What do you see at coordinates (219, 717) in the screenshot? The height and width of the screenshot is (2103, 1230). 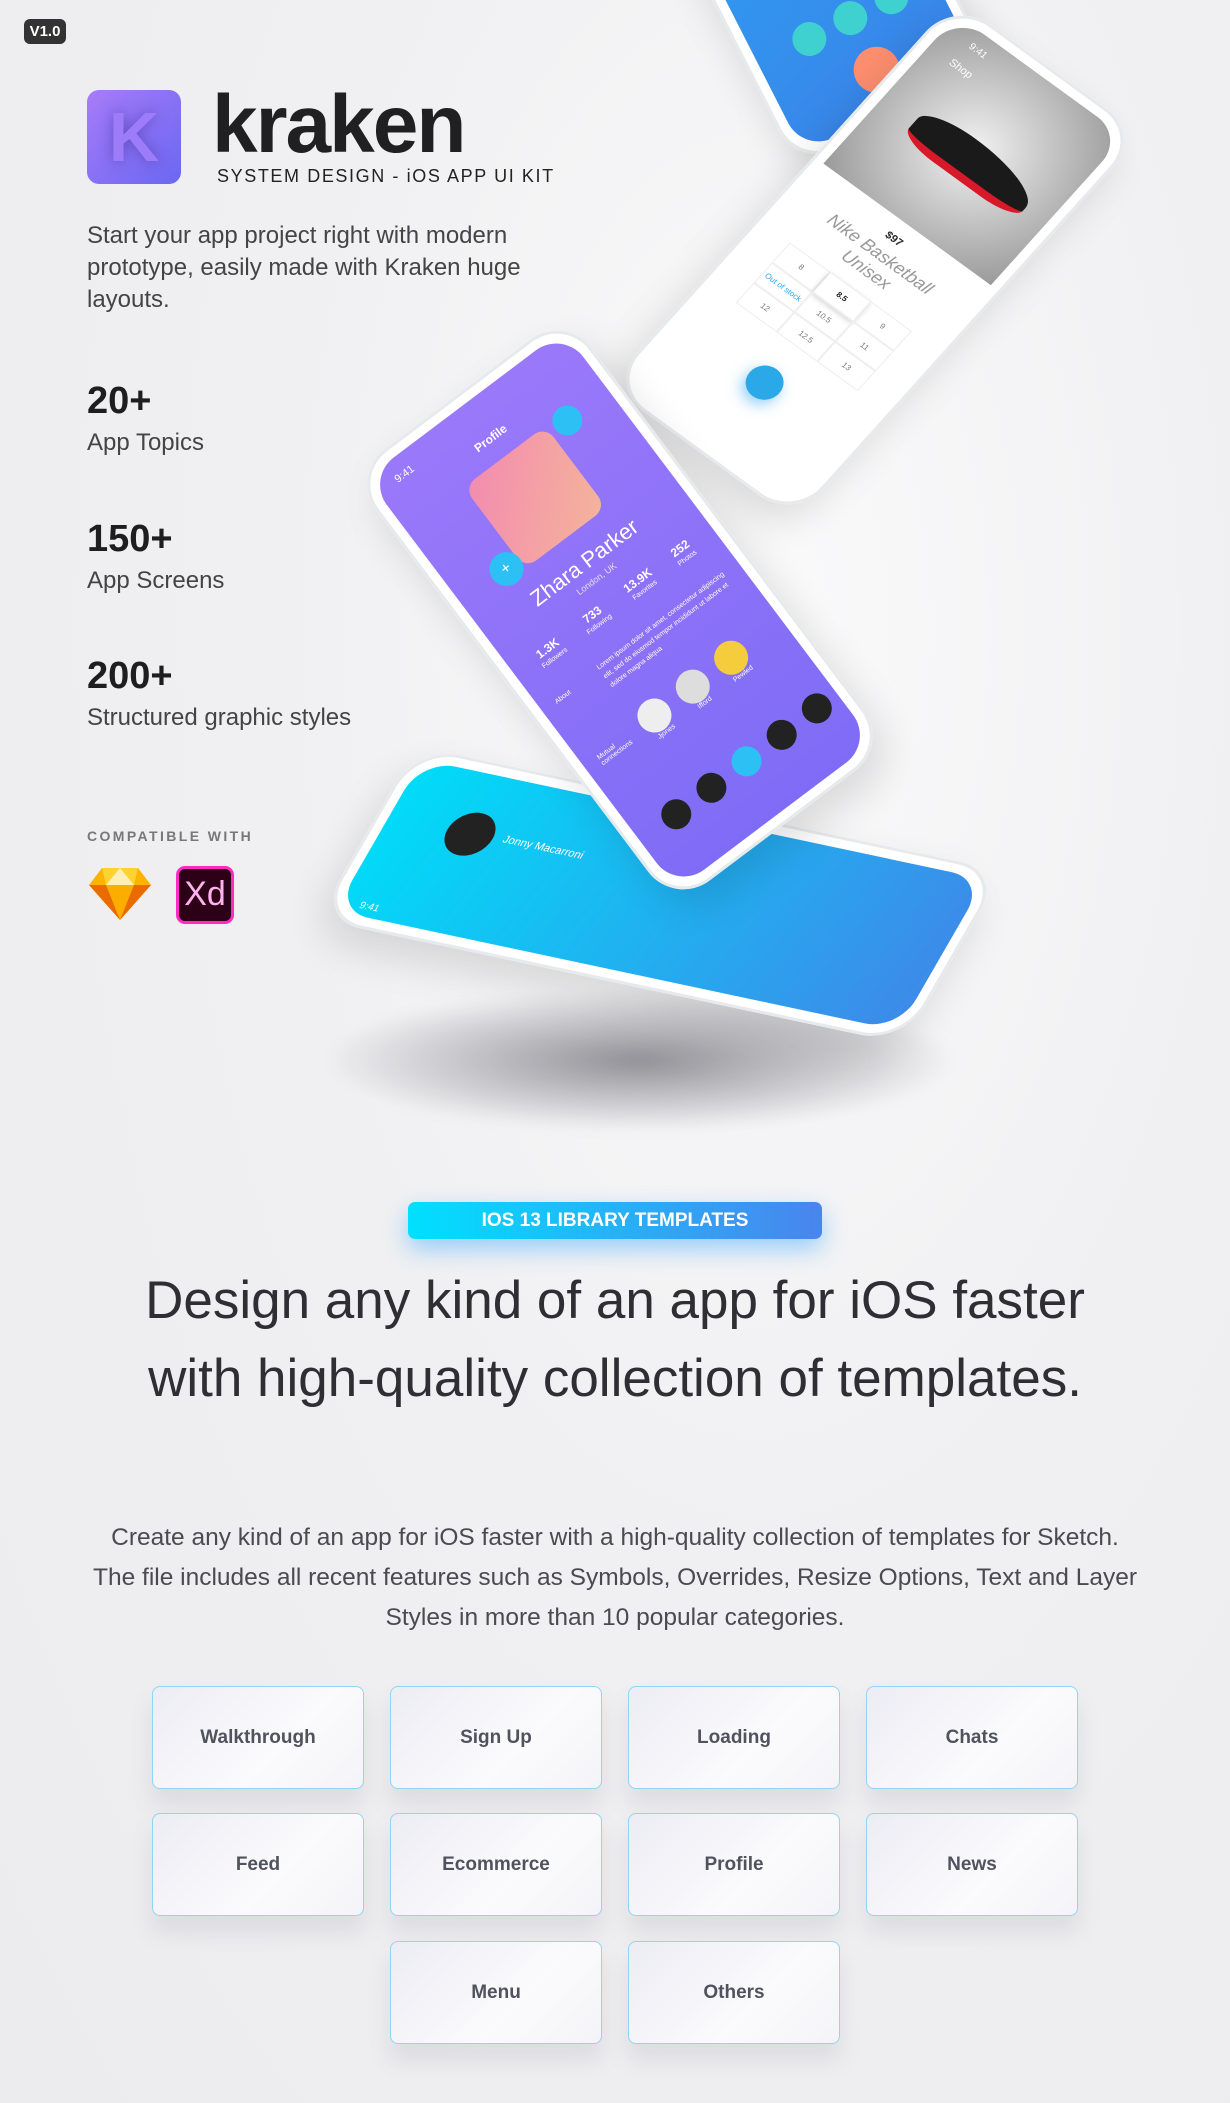 I see `stat-label: Structured graphic styles` at bounding box center [219, 717].